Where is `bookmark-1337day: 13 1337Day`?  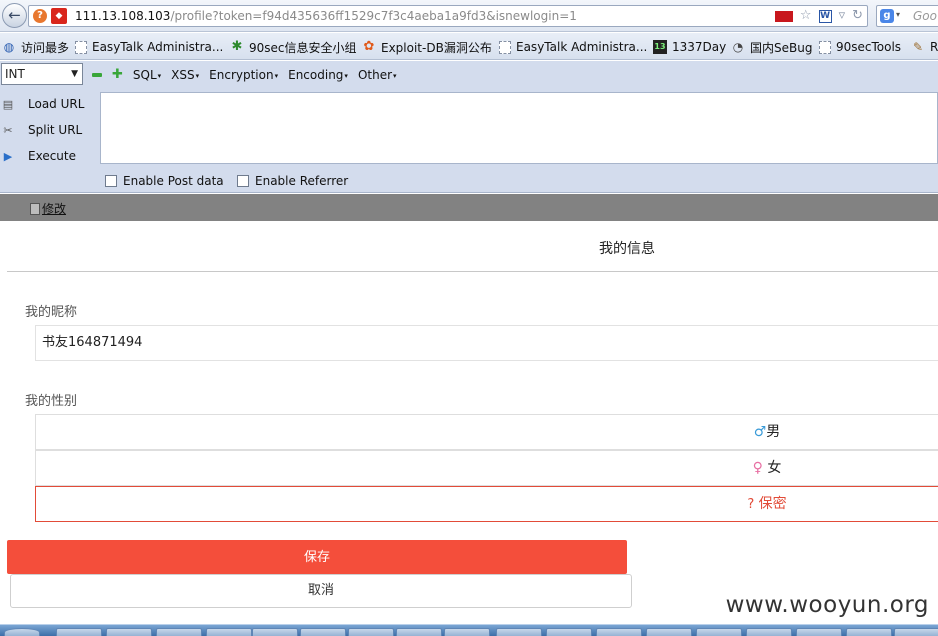
bookmark-1337day: 13 1337Day is located at coordinates (689, 47).